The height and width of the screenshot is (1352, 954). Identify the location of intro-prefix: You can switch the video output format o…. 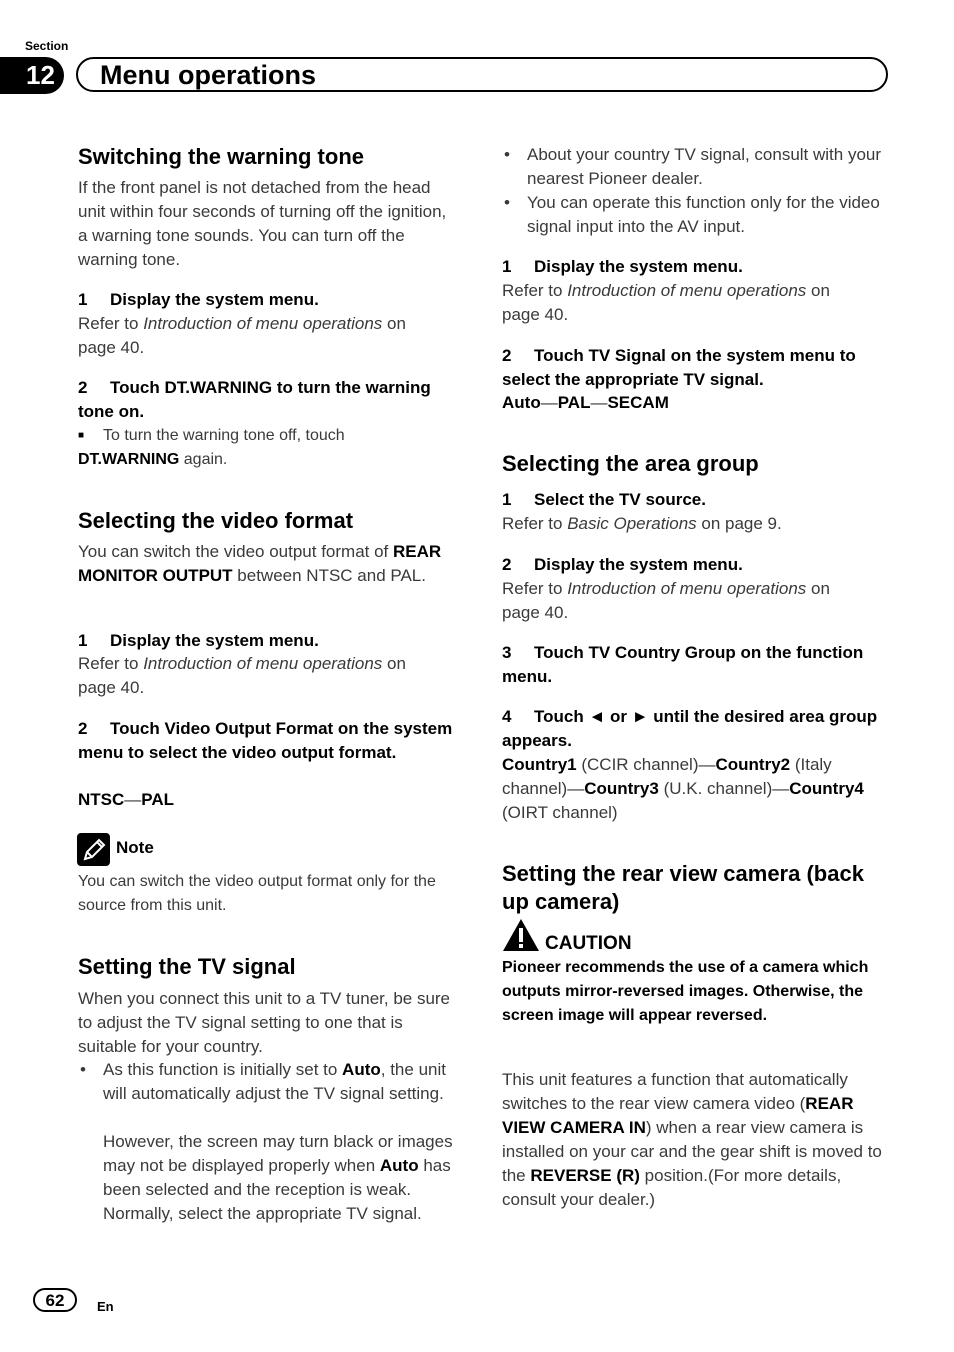
(236, 551).